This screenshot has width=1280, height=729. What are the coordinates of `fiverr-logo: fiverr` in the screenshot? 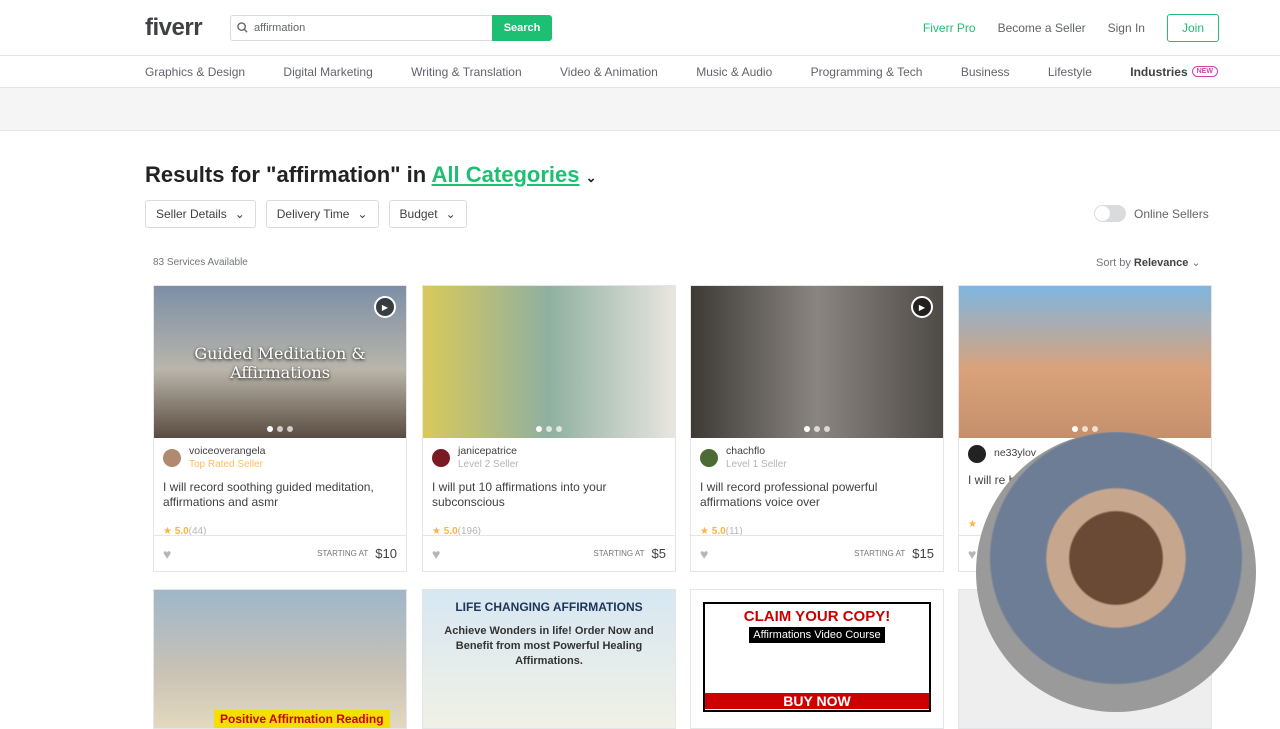 It's located at (174, 28).